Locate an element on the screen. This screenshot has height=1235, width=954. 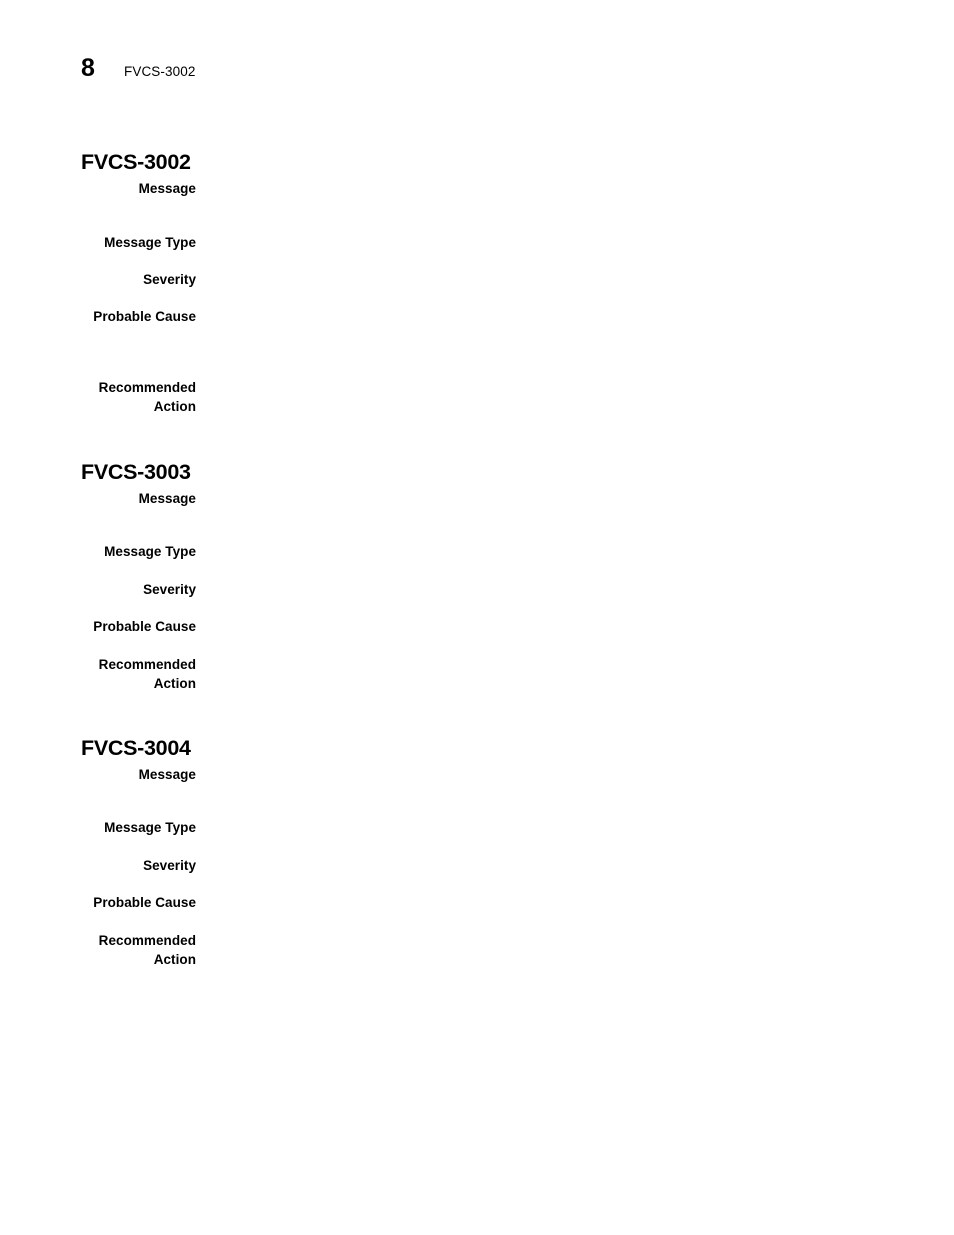
section-heading: FVCS-3004 is located at coordinates (136, 747).